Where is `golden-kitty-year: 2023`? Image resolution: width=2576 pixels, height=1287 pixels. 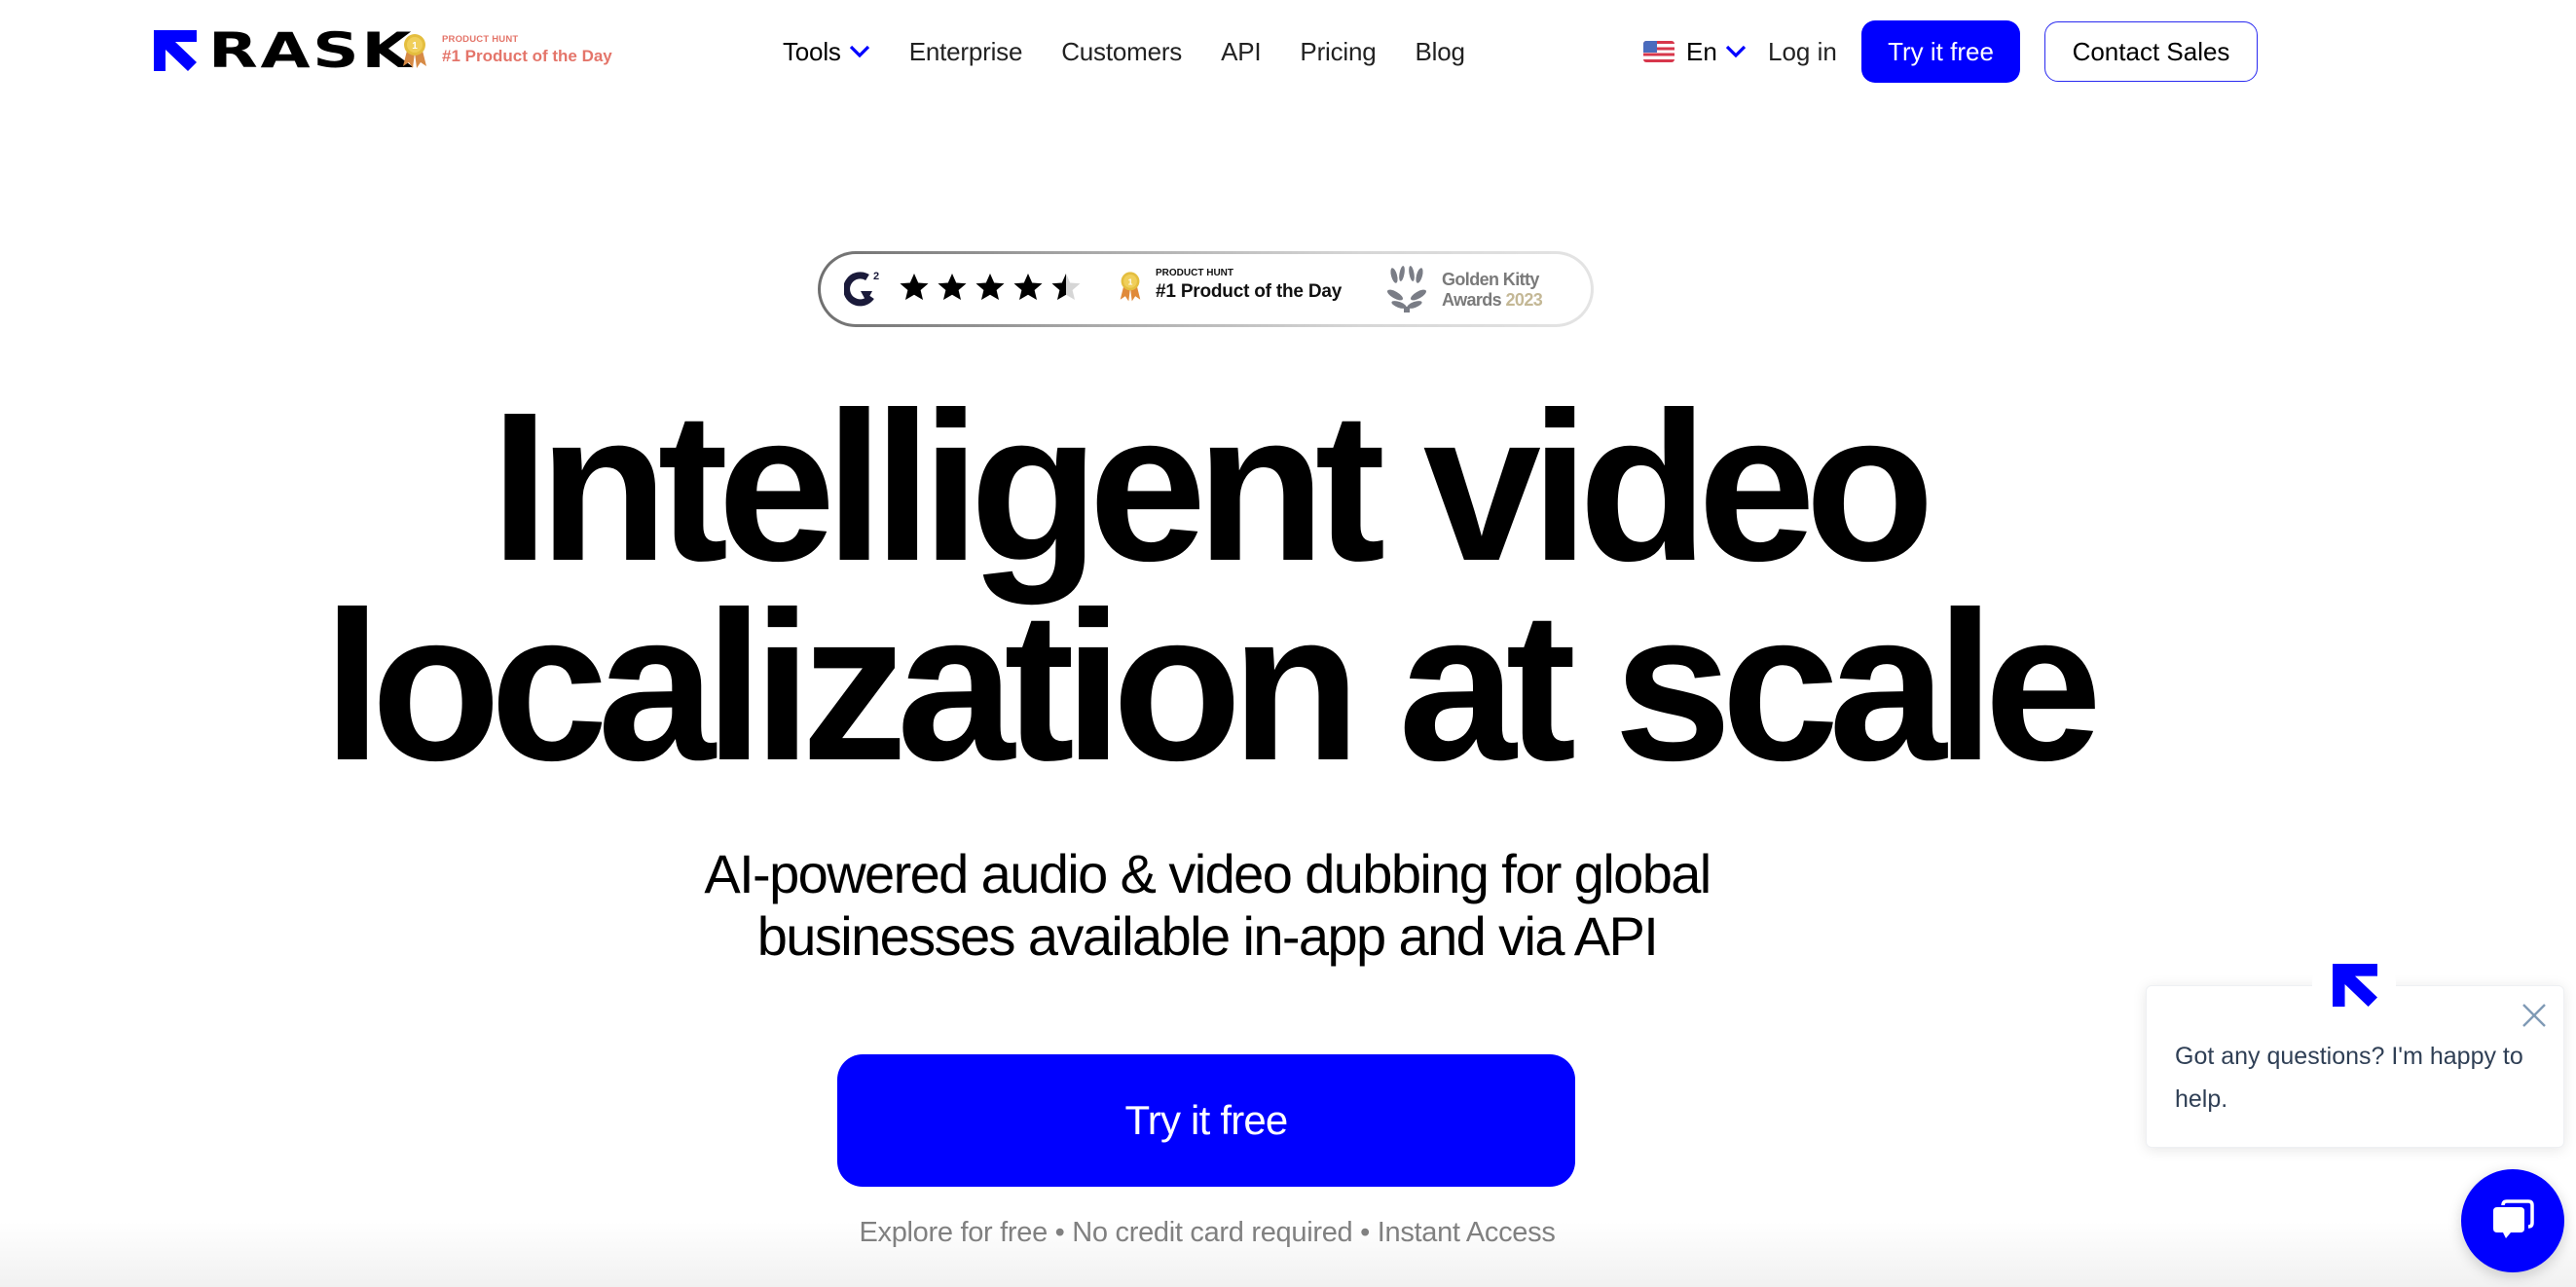
golden-kitty-year: 2023 is located at coordinates (1524, 300).